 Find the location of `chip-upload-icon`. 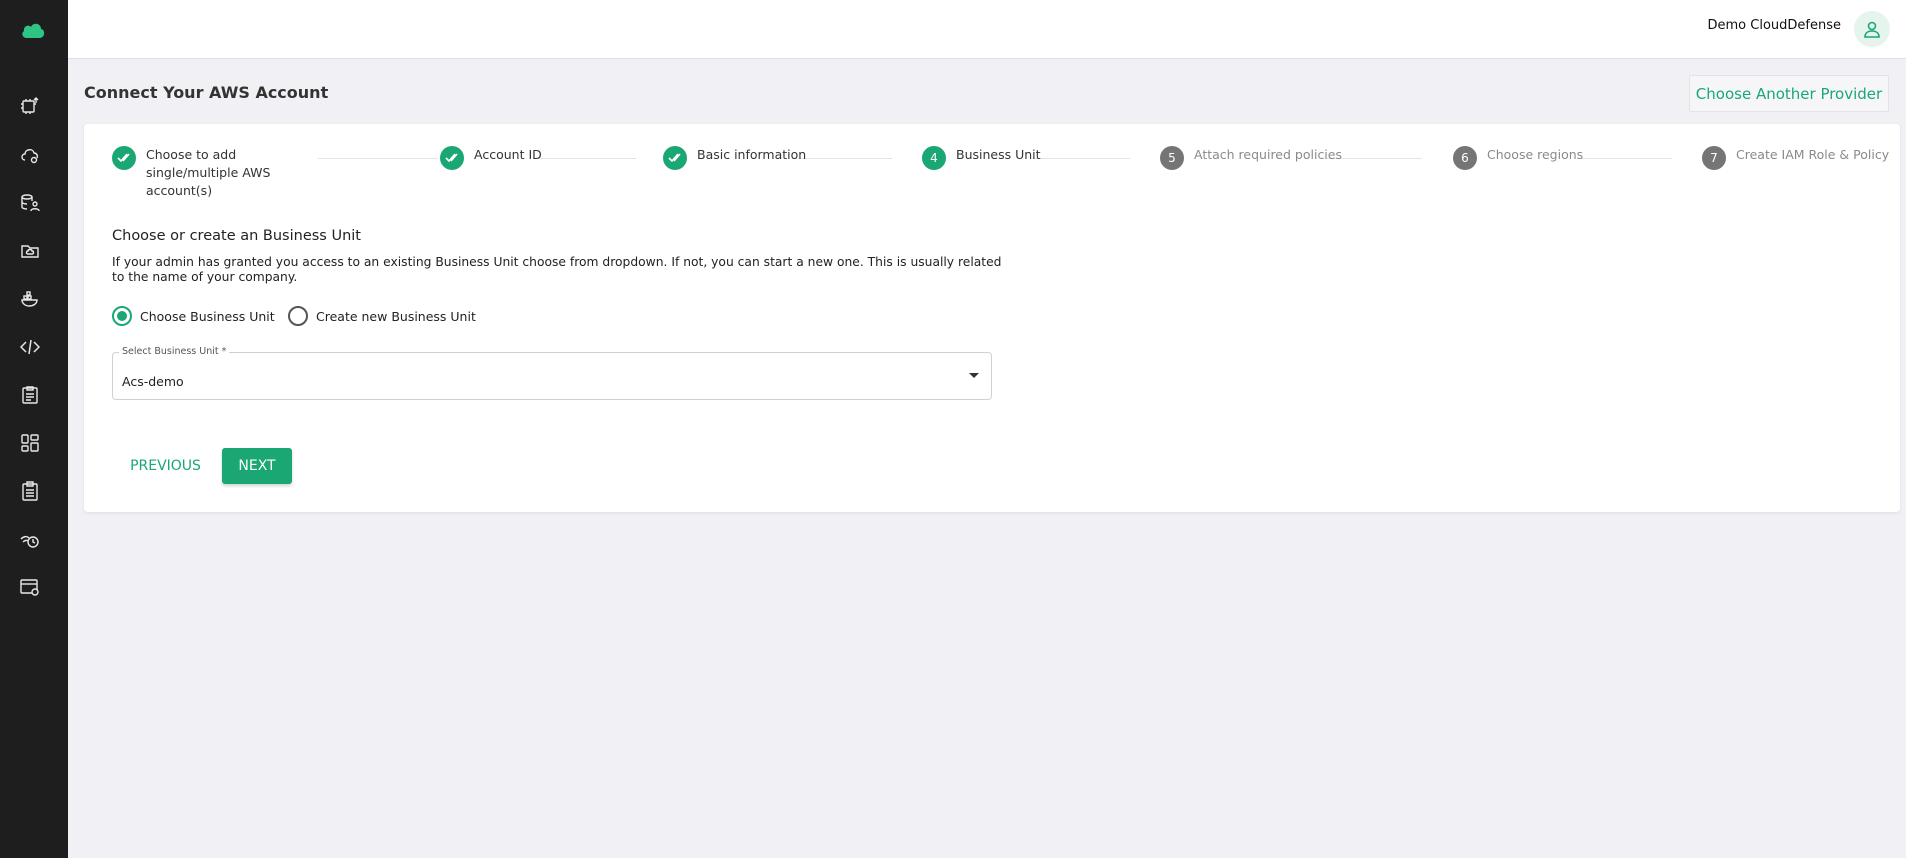

chip-upload-icon is located at coordinates (30, 106).